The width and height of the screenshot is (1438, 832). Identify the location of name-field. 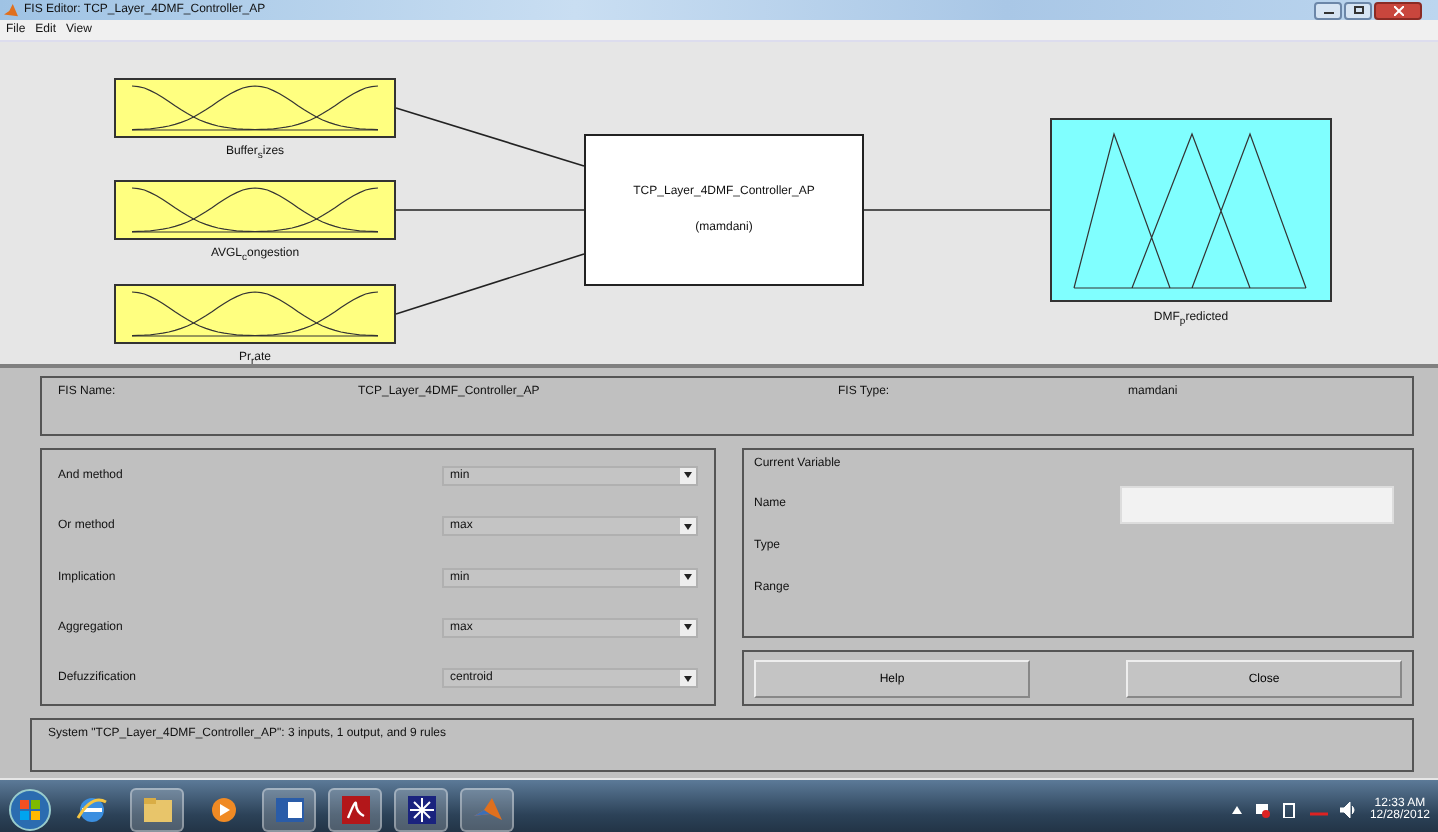
(1257, 504).